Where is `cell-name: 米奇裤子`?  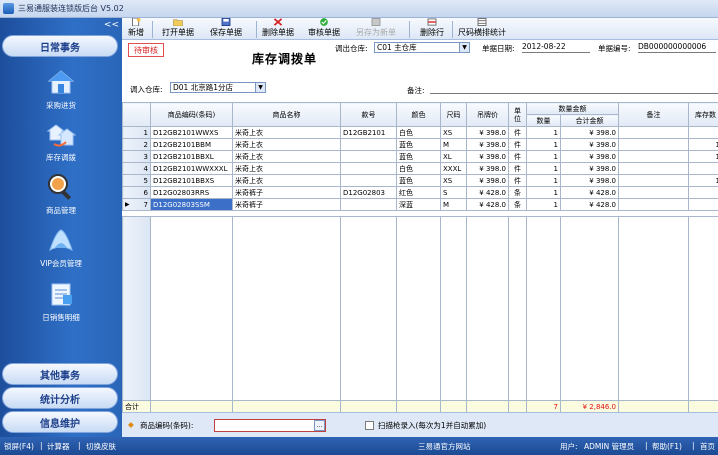 cell-name: 米奇裤子 is located at coordinates (286, 204).